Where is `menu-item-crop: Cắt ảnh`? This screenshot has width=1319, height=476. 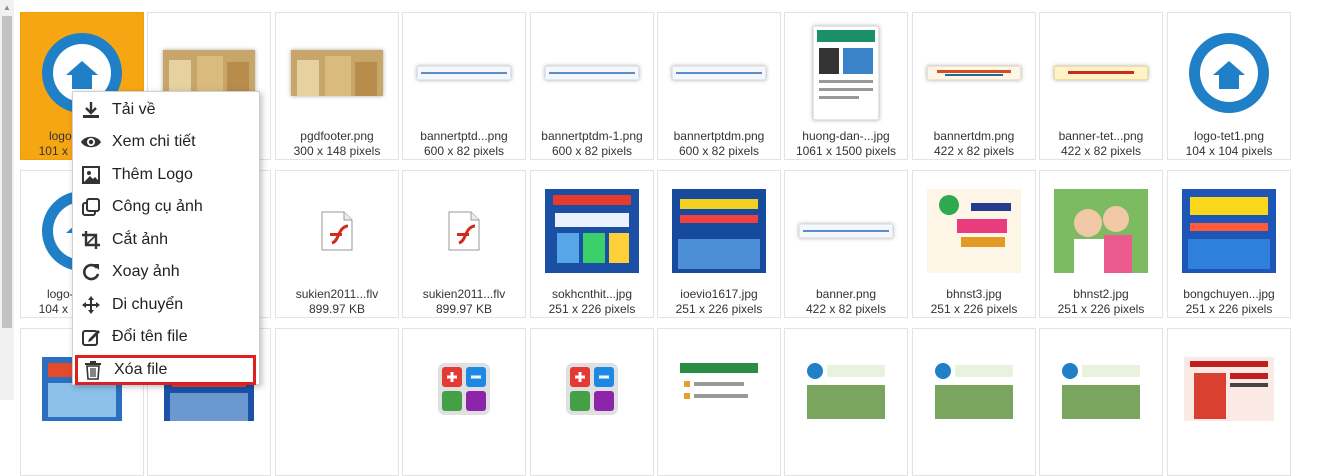
menu-item-crop: Cắt ảnh is located at coordinates (166, 240).